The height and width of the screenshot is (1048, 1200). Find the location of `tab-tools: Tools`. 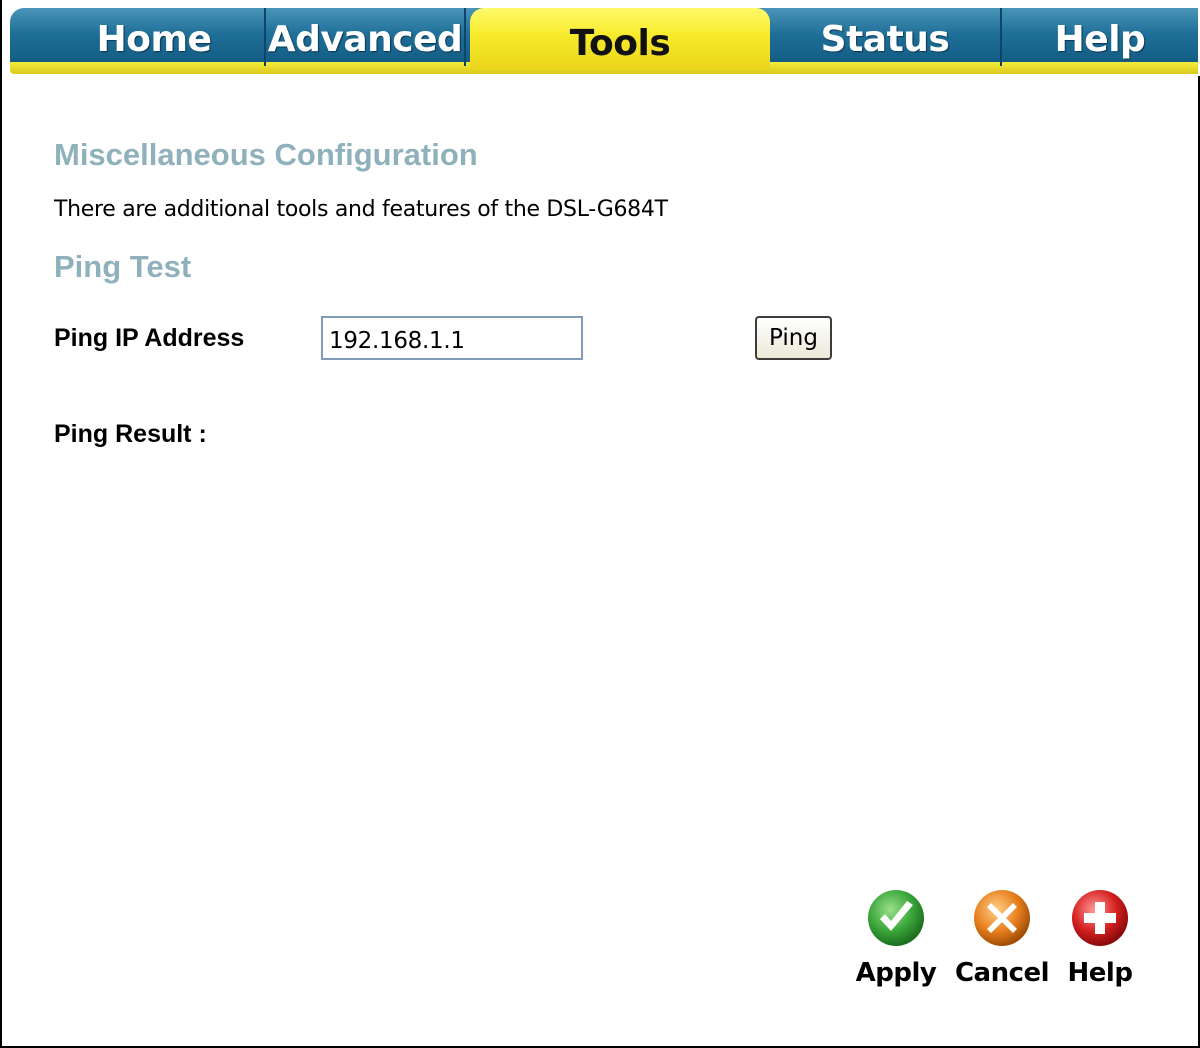

tab-tools: Tools is located at coordinates (620, 39).